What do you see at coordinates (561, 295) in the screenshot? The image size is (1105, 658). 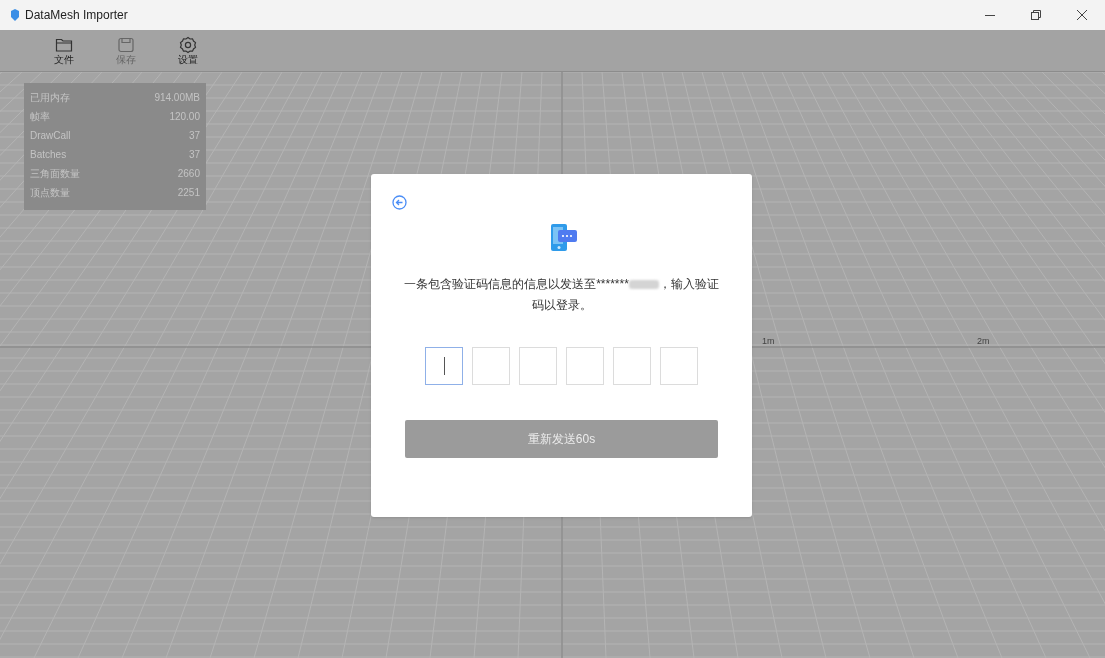 I see `verification-message: 一条包含验证码信息的信息以发送至******* ，输入验证码以登录。` at bounding box center [561, 295].